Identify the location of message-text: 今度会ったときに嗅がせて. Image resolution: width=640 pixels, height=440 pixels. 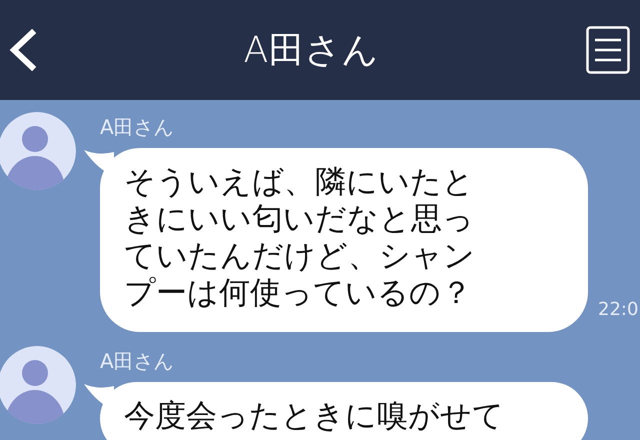
(314, 416).